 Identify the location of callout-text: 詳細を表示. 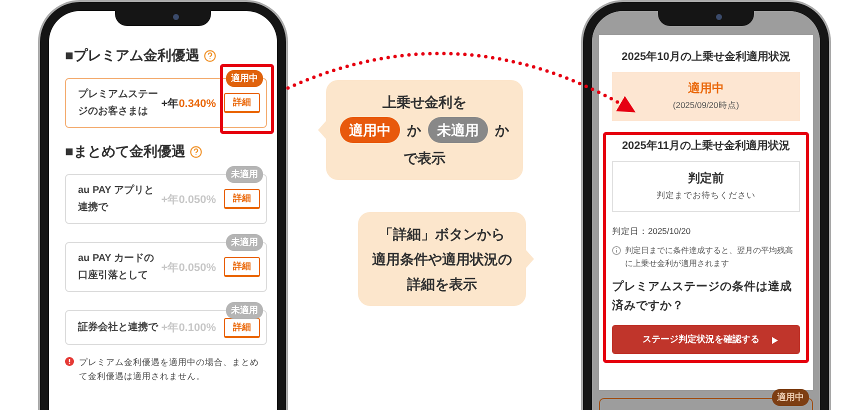
(442, 284).